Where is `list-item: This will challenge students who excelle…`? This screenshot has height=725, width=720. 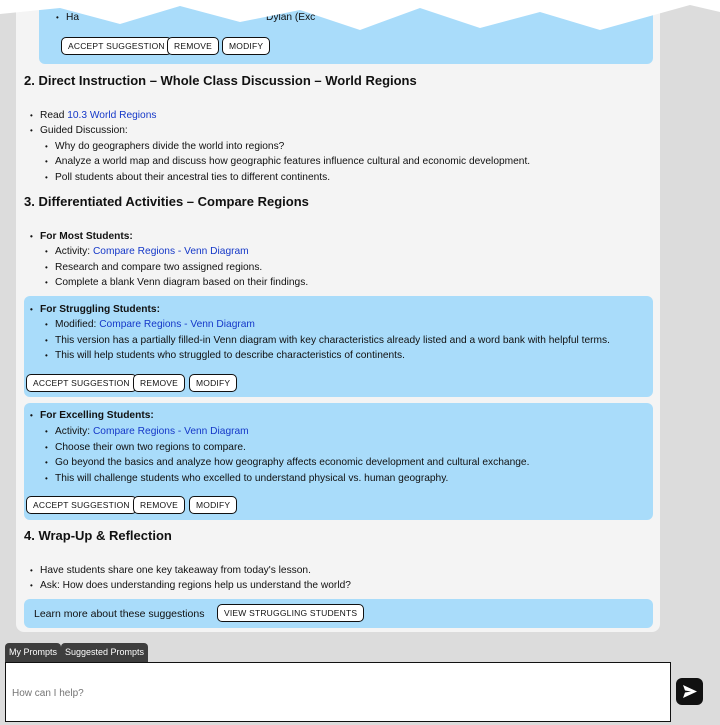 list-item: This will challenge students who excelle… is located at coordinates (246, 478).